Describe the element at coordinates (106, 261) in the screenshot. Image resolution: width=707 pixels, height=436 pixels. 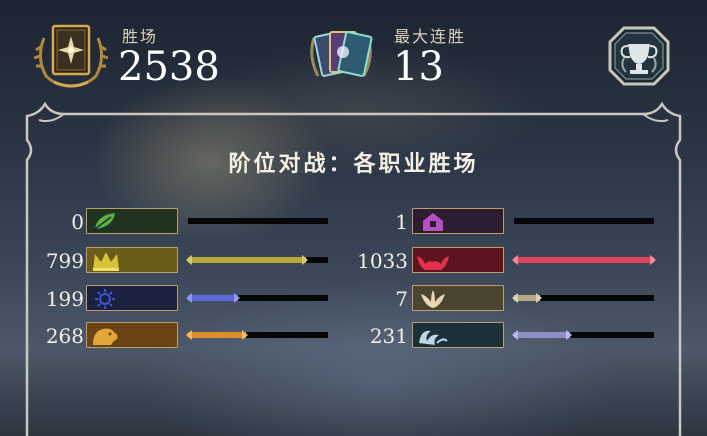
I see `crown-icon` at that location.